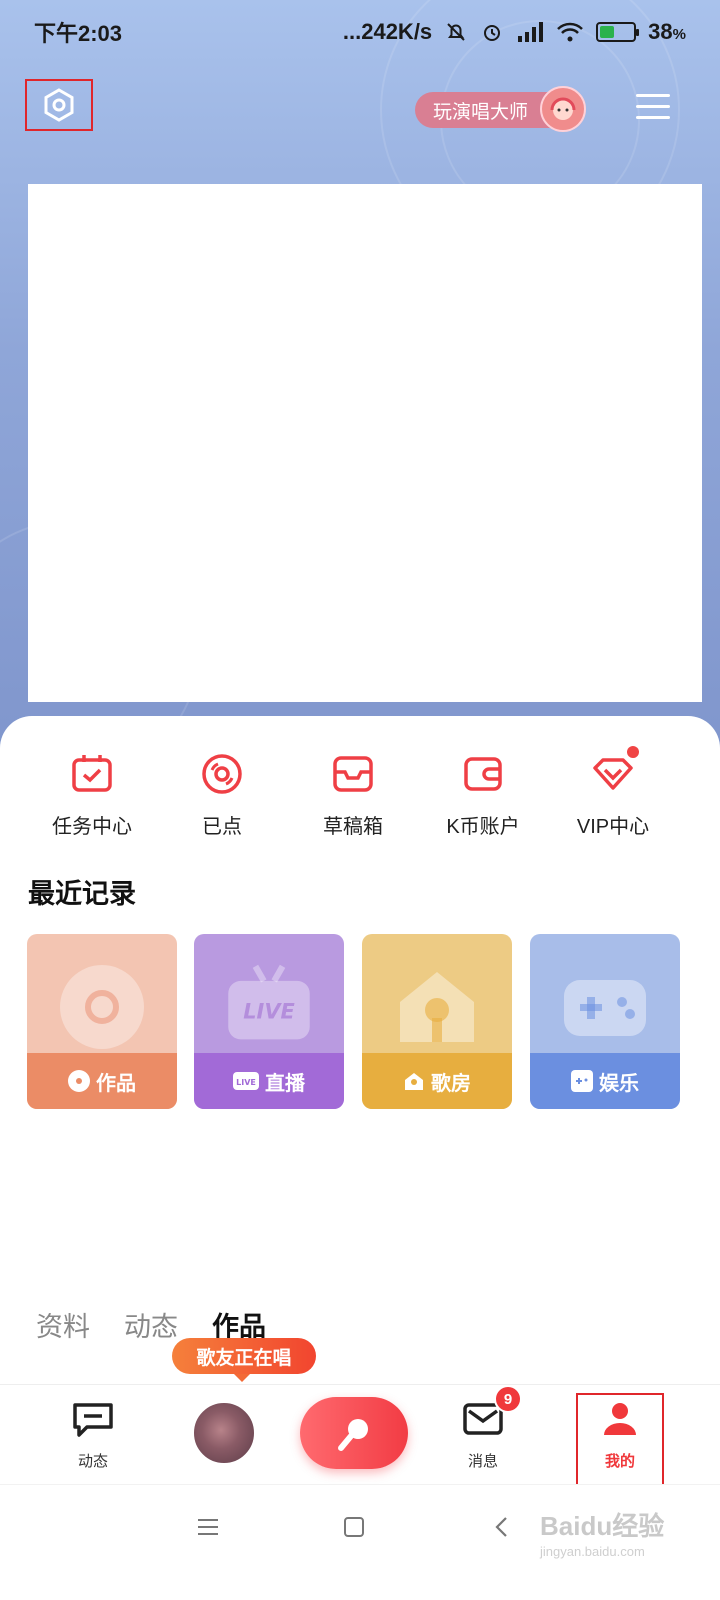 The image size is (720, 1600). What do you see at coordinates (619, 1083) in the screenshot?
I see `recent-card-label: 娱乐` at bounding box center [619, 1083].